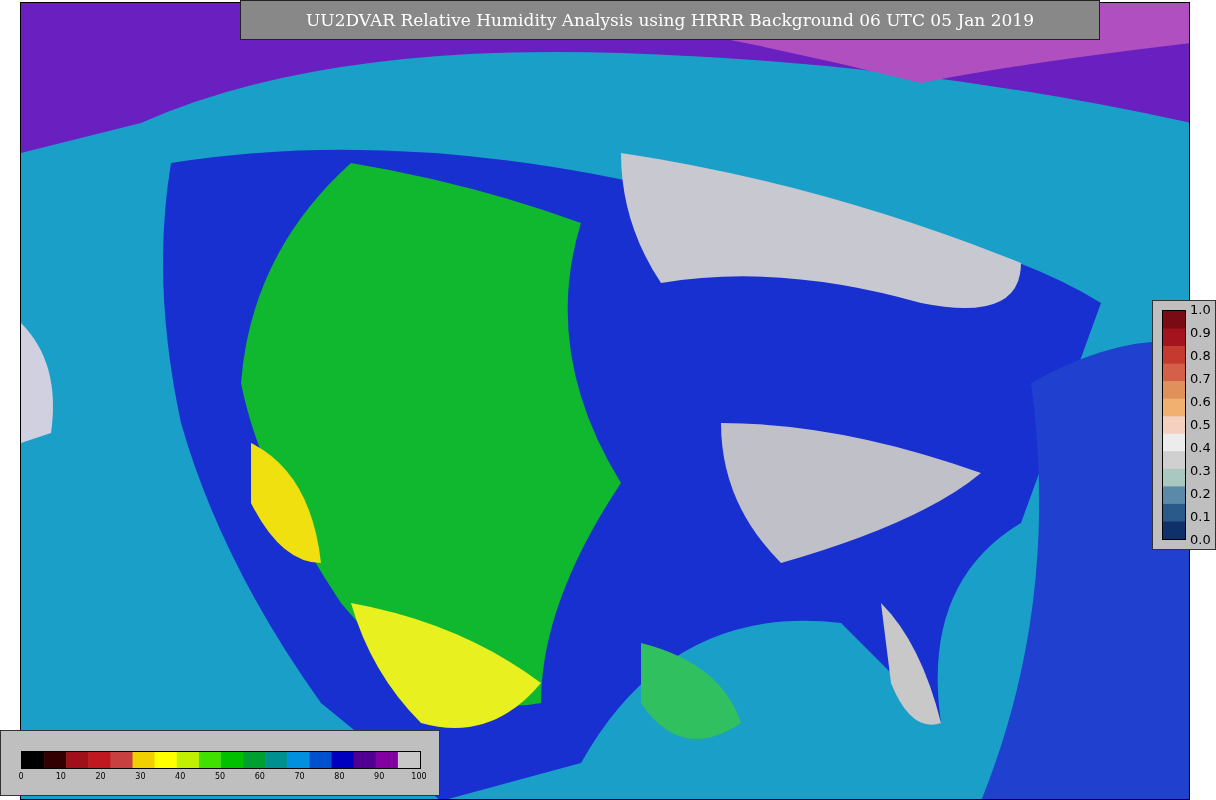 Image resolution: width=1216 pixels, height=800 pixels. Describe the element at coordinates (220, 777) in the screenshot. I see `colorbar-label: 50` at that location.